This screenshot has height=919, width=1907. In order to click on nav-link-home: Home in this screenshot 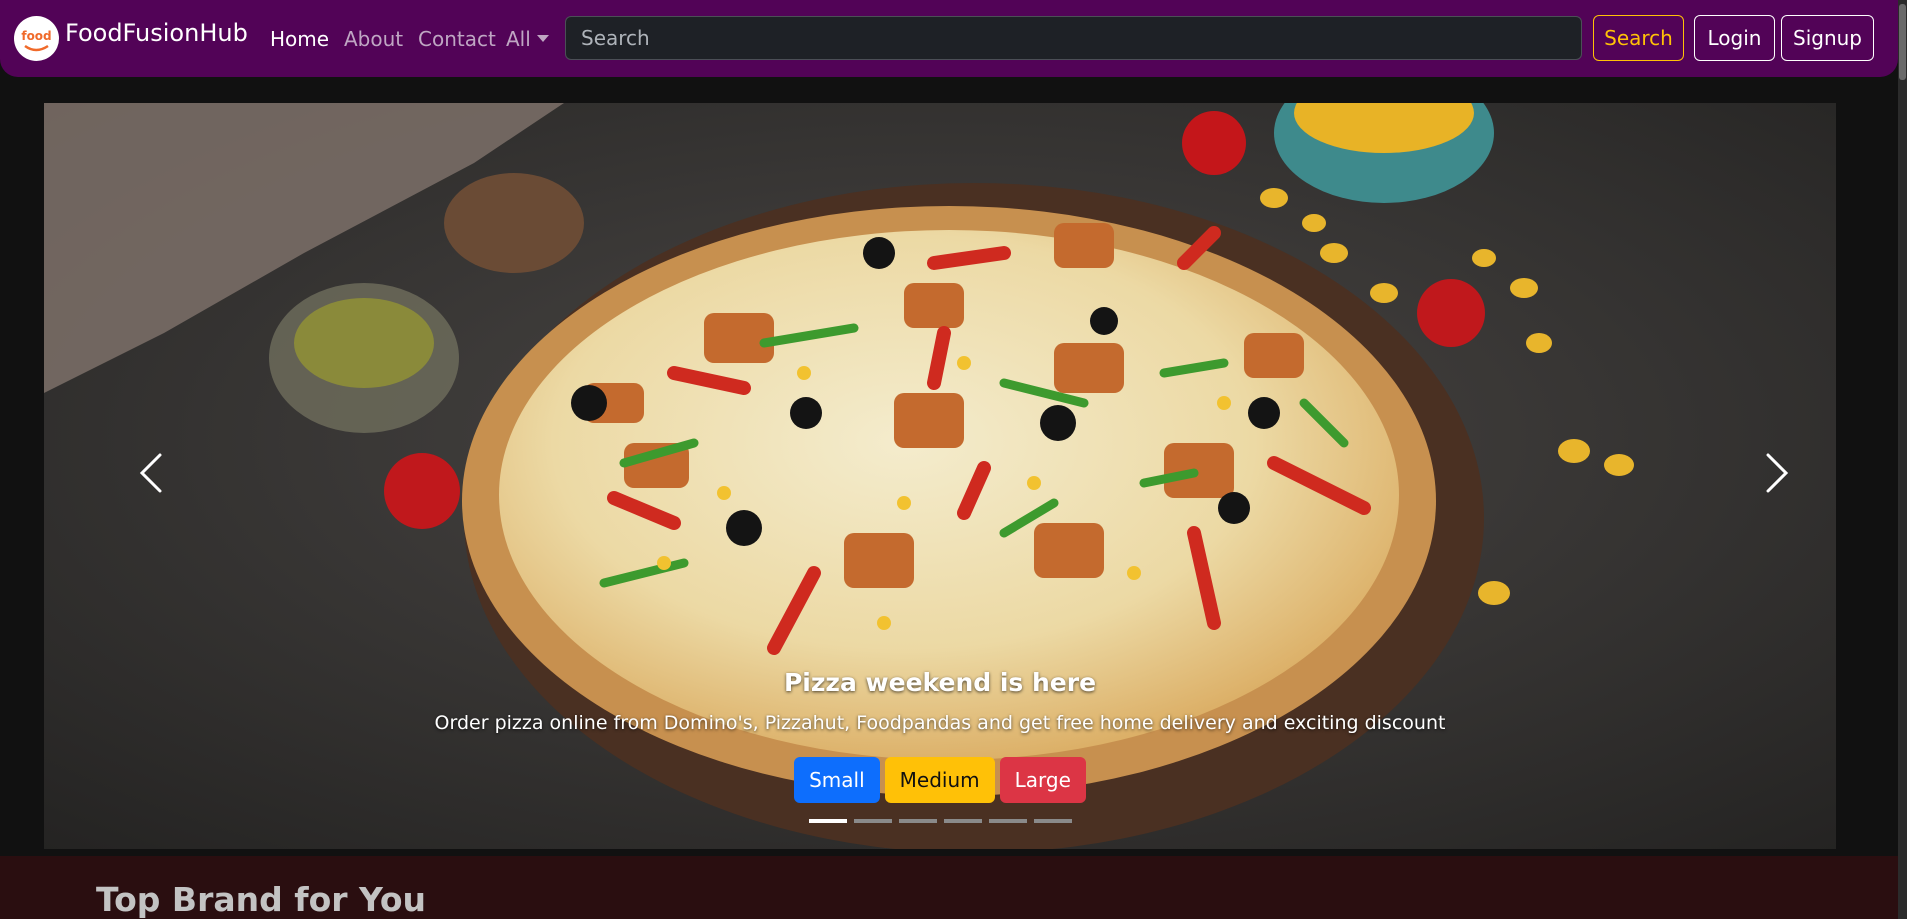, I will do `click(299, 39)`.